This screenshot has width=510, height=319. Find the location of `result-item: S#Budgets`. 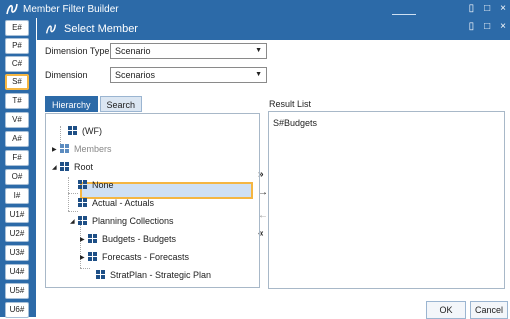

result-item: S#Budgets is located at coordinates (295, 123).